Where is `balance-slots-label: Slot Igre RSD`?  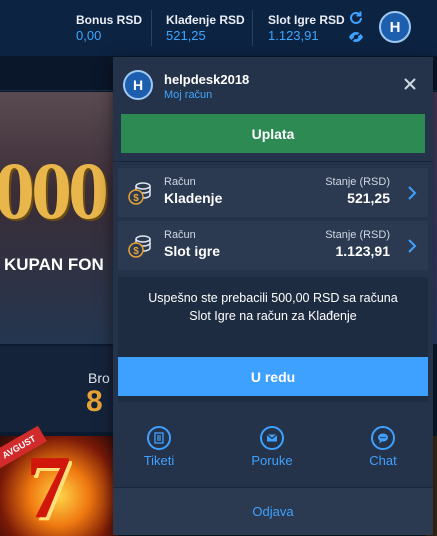 balance-slots-label: Slot Igre RSD is located at coordinates (306, 20).